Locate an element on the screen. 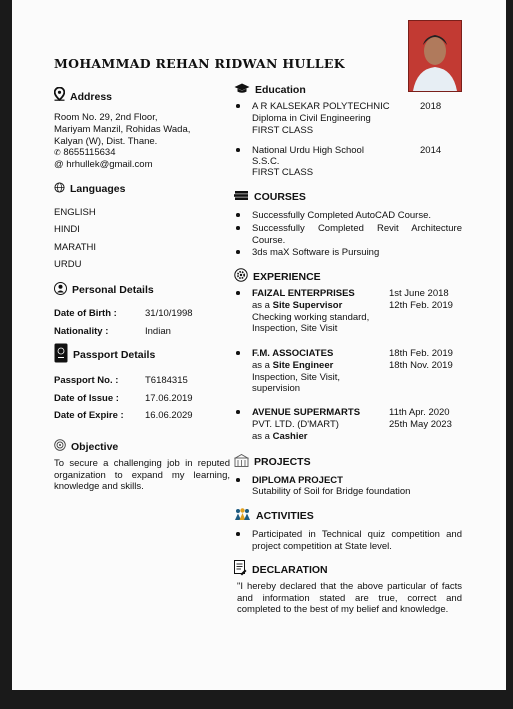 The image size is (513, 709). issue-date-value: 17.06.2019 is located at coordinates (169, 398).